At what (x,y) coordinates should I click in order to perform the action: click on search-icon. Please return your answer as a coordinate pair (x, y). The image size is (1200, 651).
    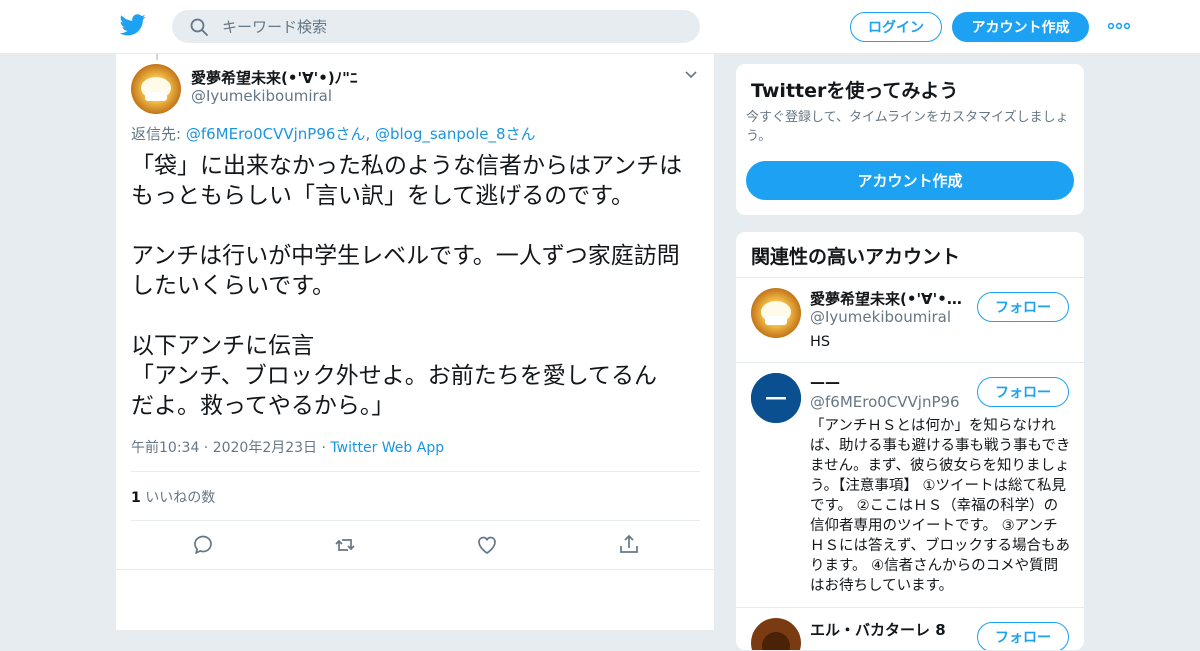
    Looking at the image, I should click on (199, 27).